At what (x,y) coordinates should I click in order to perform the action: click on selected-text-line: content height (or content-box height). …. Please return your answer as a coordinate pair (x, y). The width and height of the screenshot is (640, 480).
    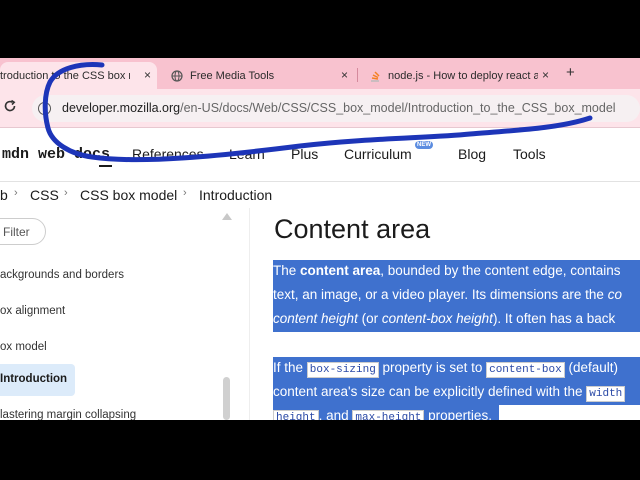
    Looking at the image, I should click on (456, 320).